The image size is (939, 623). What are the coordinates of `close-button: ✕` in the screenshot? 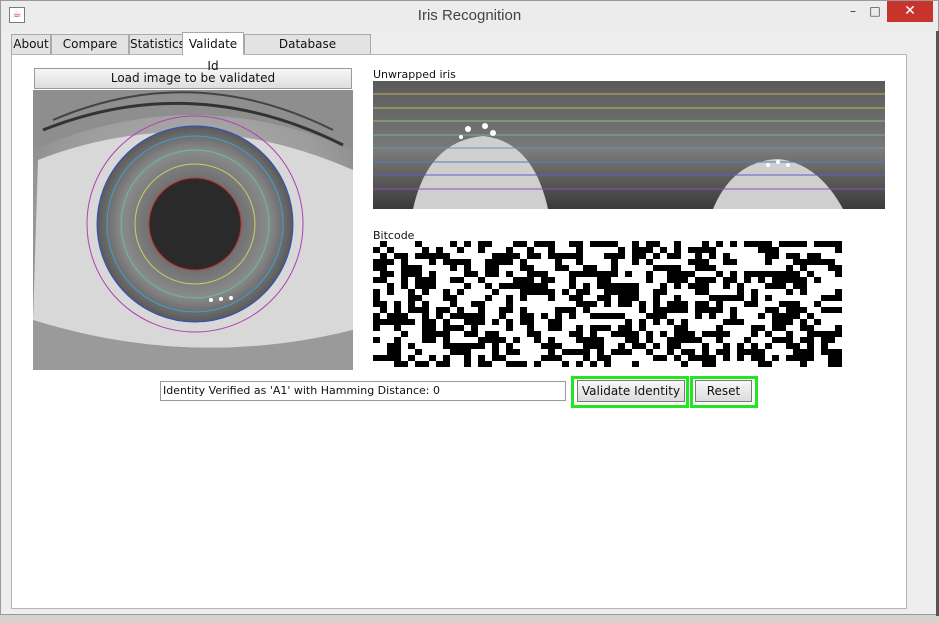 It's located at (910, 11).